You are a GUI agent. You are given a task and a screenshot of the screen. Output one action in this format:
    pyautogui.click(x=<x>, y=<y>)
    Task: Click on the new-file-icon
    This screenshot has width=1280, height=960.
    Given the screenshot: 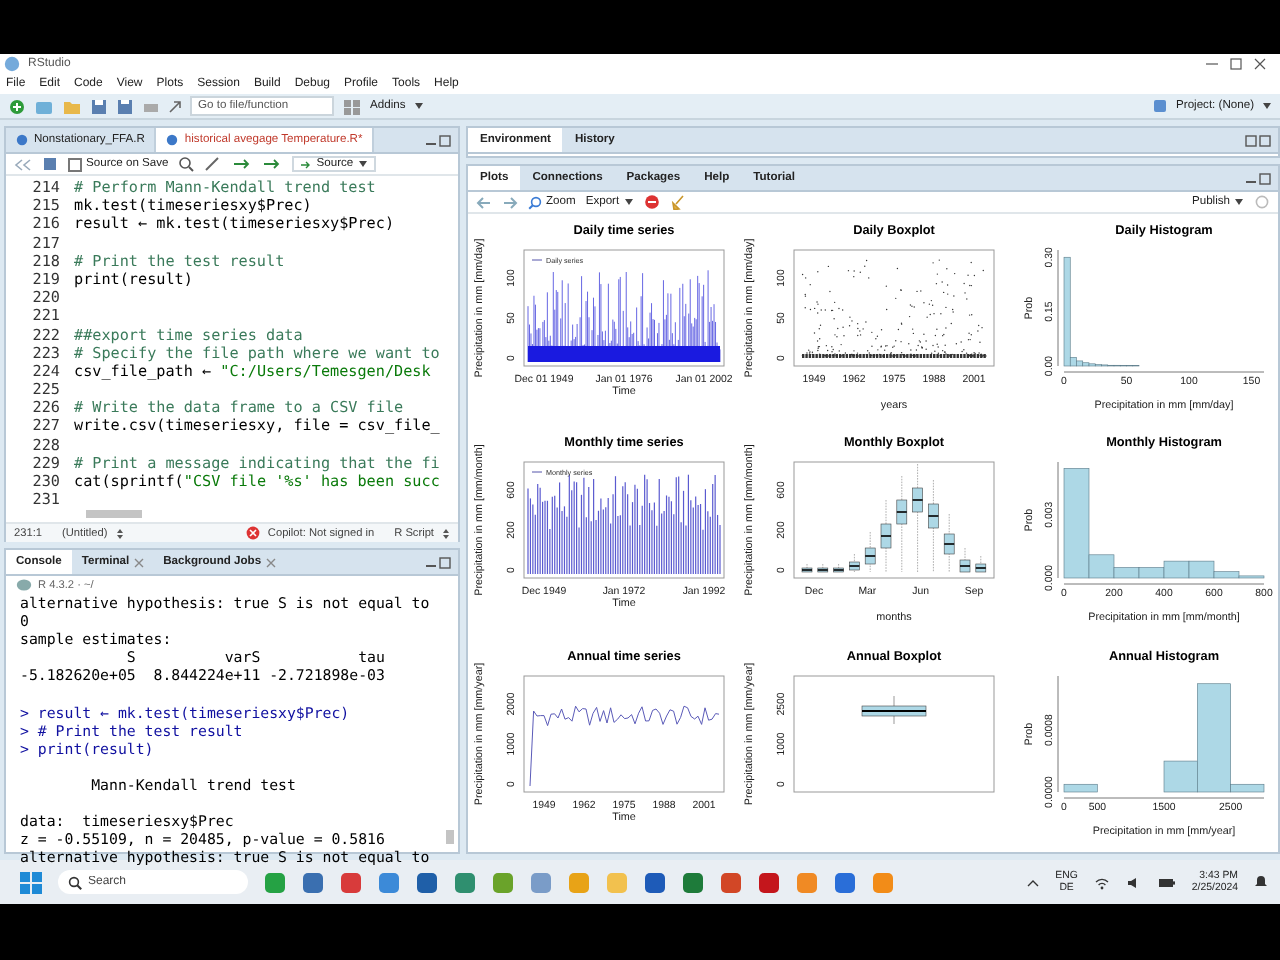 What is the action you would take?
    pyautogui.click(x=17, y=106)
    